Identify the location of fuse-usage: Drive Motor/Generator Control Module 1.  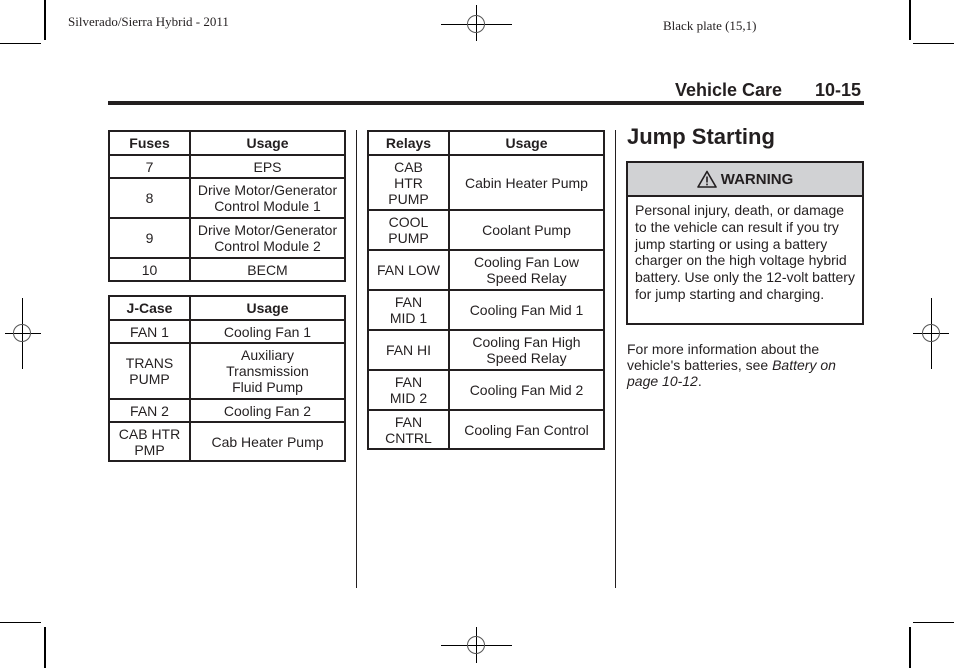
(267, 198).